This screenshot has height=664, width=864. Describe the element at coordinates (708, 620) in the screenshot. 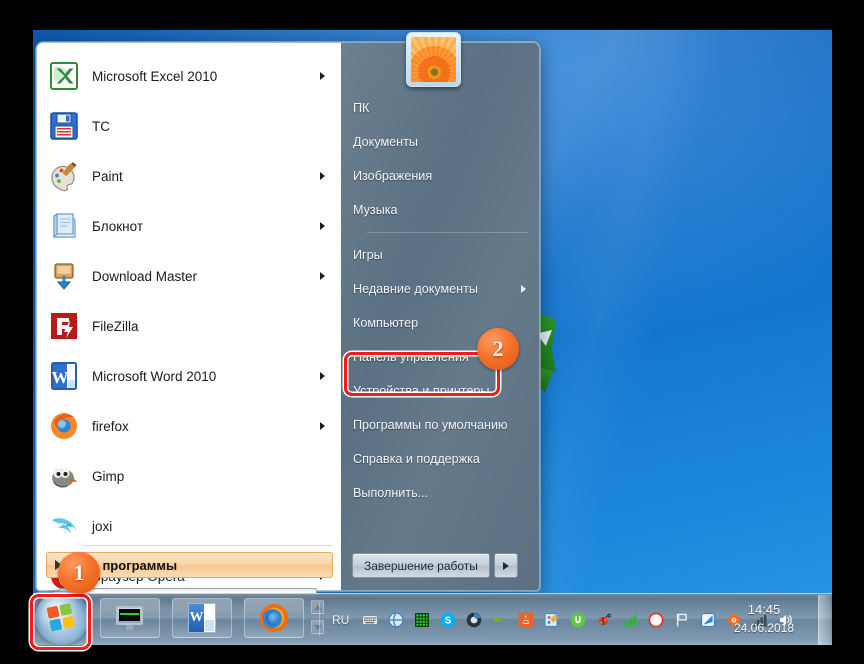

I see `blue-arrow-icon` at that location.